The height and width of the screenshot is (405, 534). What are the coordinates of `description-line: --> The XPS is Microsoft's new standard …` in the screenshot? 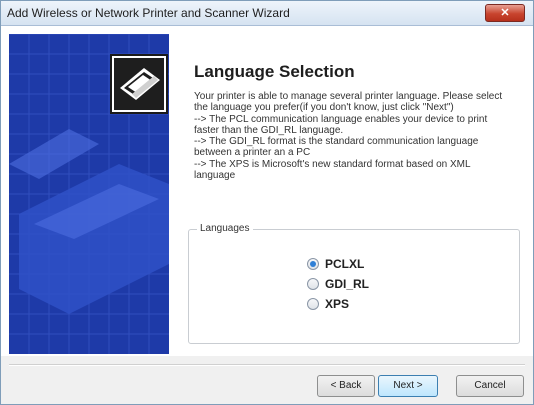 It's located at (332, 164).